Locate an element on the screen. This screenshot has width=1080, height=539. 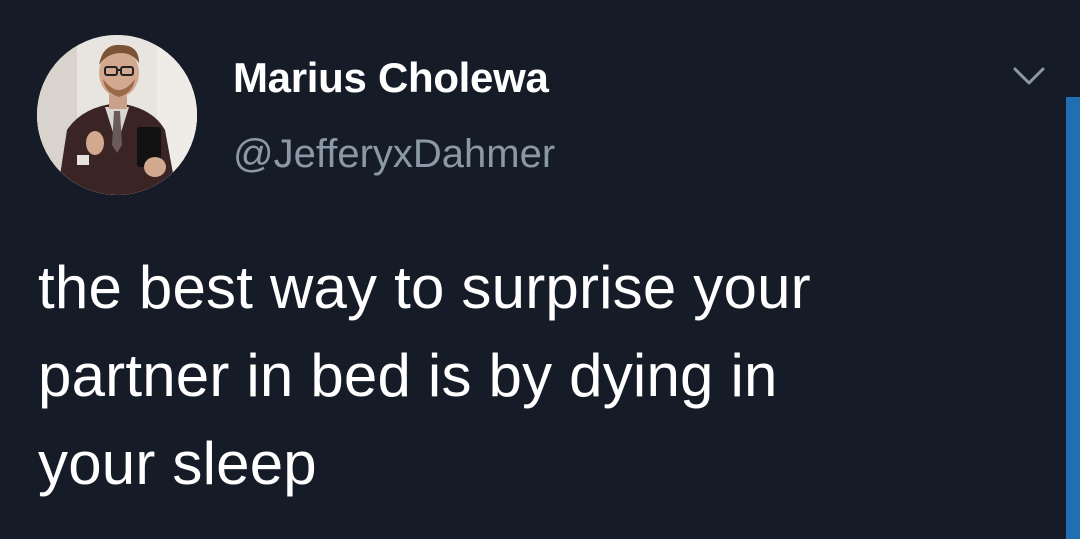
tweet-text-line: your sleep is located at coordinates (177, 463).